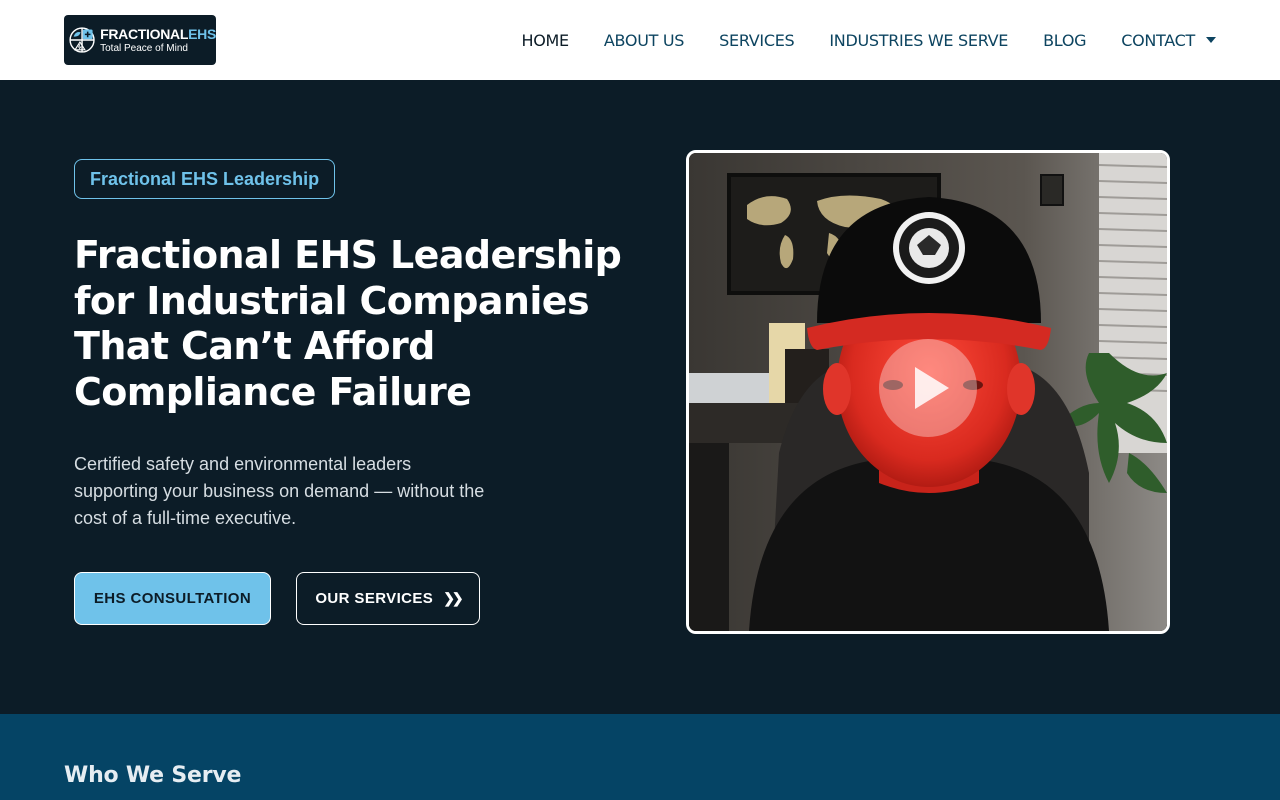 The width and height of the screenshot is (1280, 800). I want to click on our-services-button: OUR SERVICES ❯❯, so click(388, 598).